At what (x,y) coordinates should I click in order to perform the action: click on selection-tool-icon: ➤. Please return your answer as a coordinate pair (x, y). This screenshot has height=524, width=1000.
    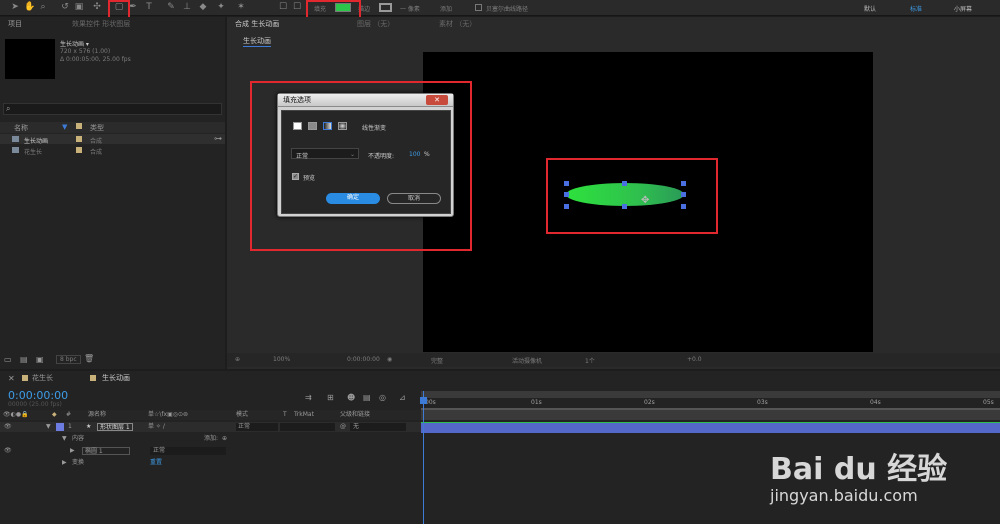
    Looking at the image, I should click on (15, 7).